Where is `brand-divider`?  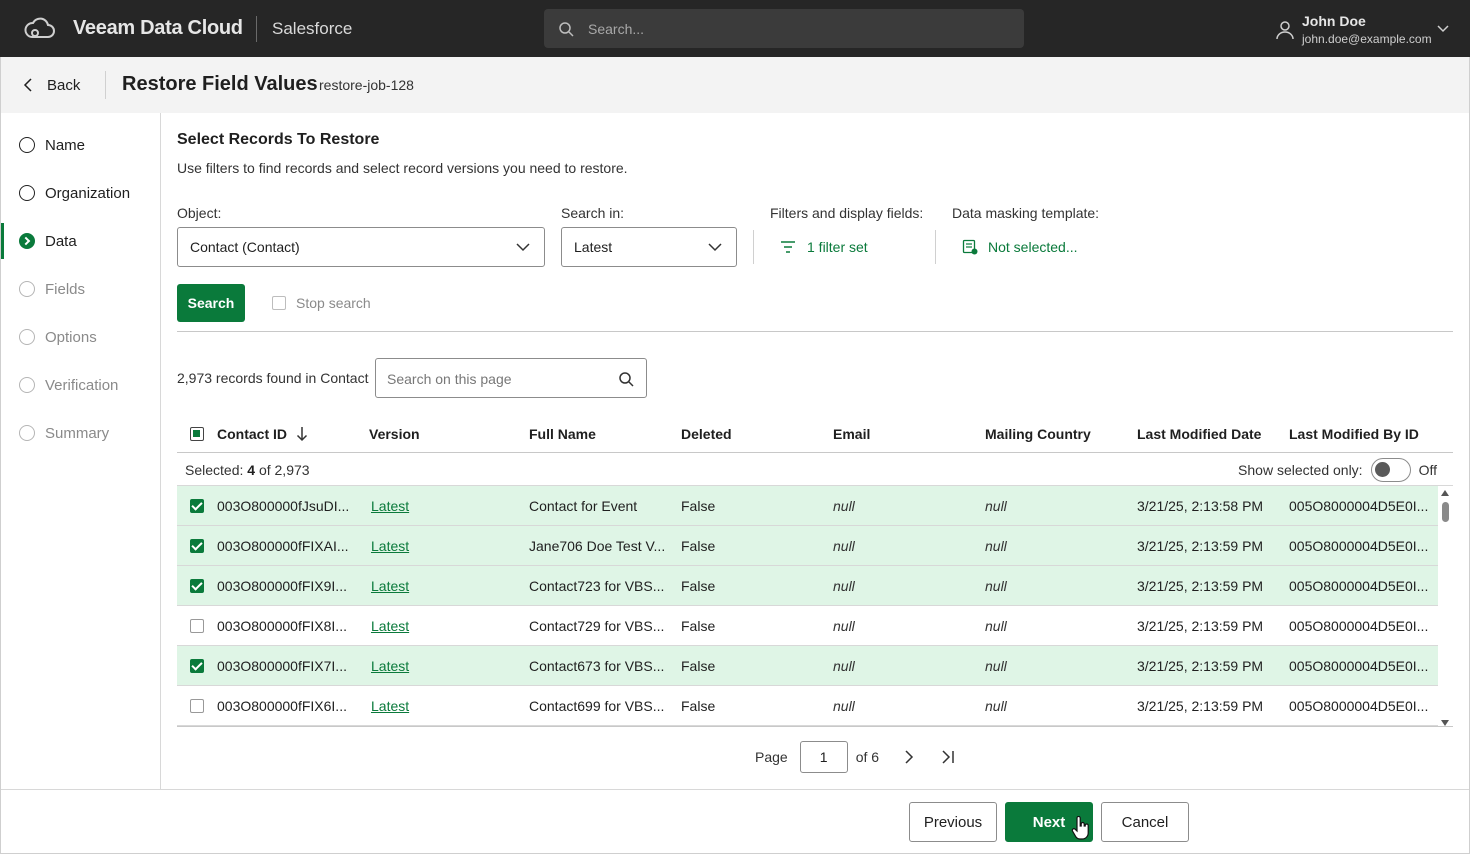
brand-divider is located at coordinates (256, 29).